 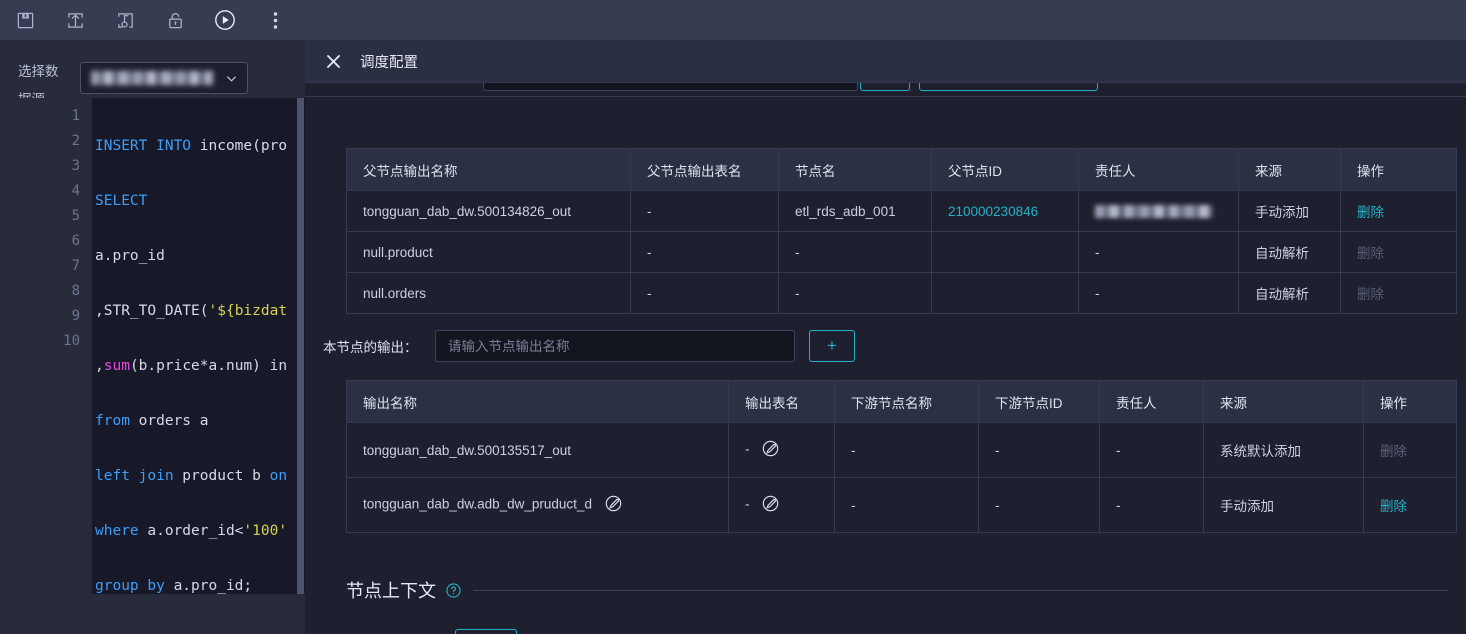 I want to click on editor-vertical-scrollbar, so click(x=300, y=346).